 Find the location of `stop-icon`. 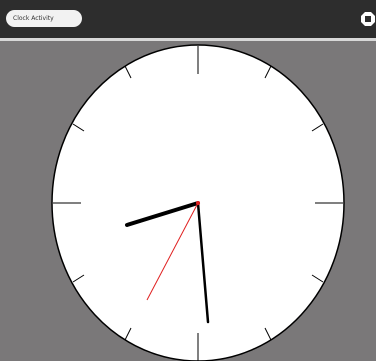

stop-icon is located at coordinates (368, 19).